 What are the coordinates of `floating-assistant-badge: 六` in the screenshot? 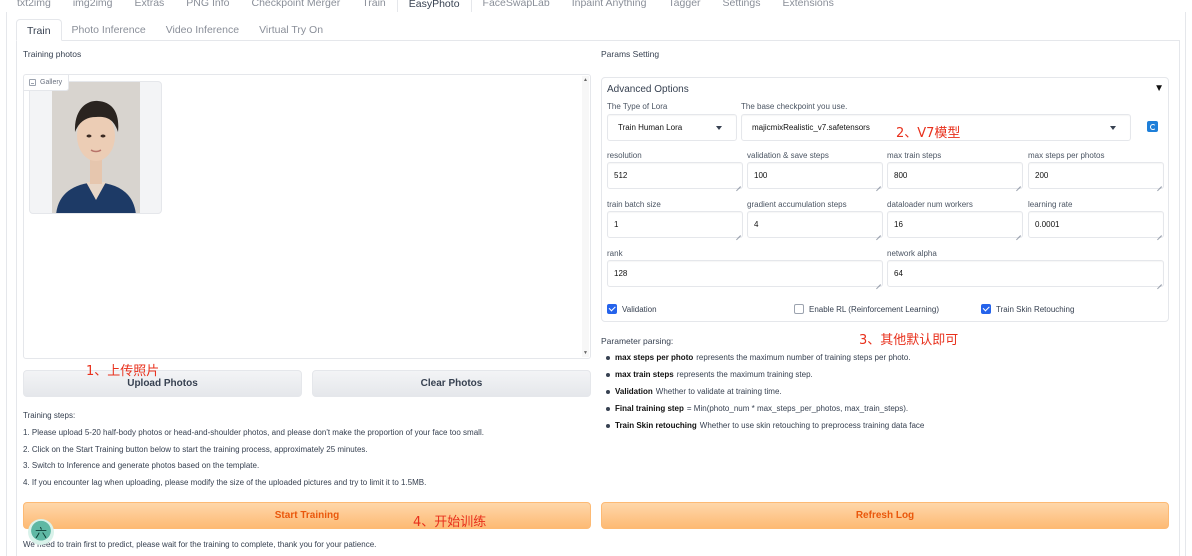 It's located at (41, 532).